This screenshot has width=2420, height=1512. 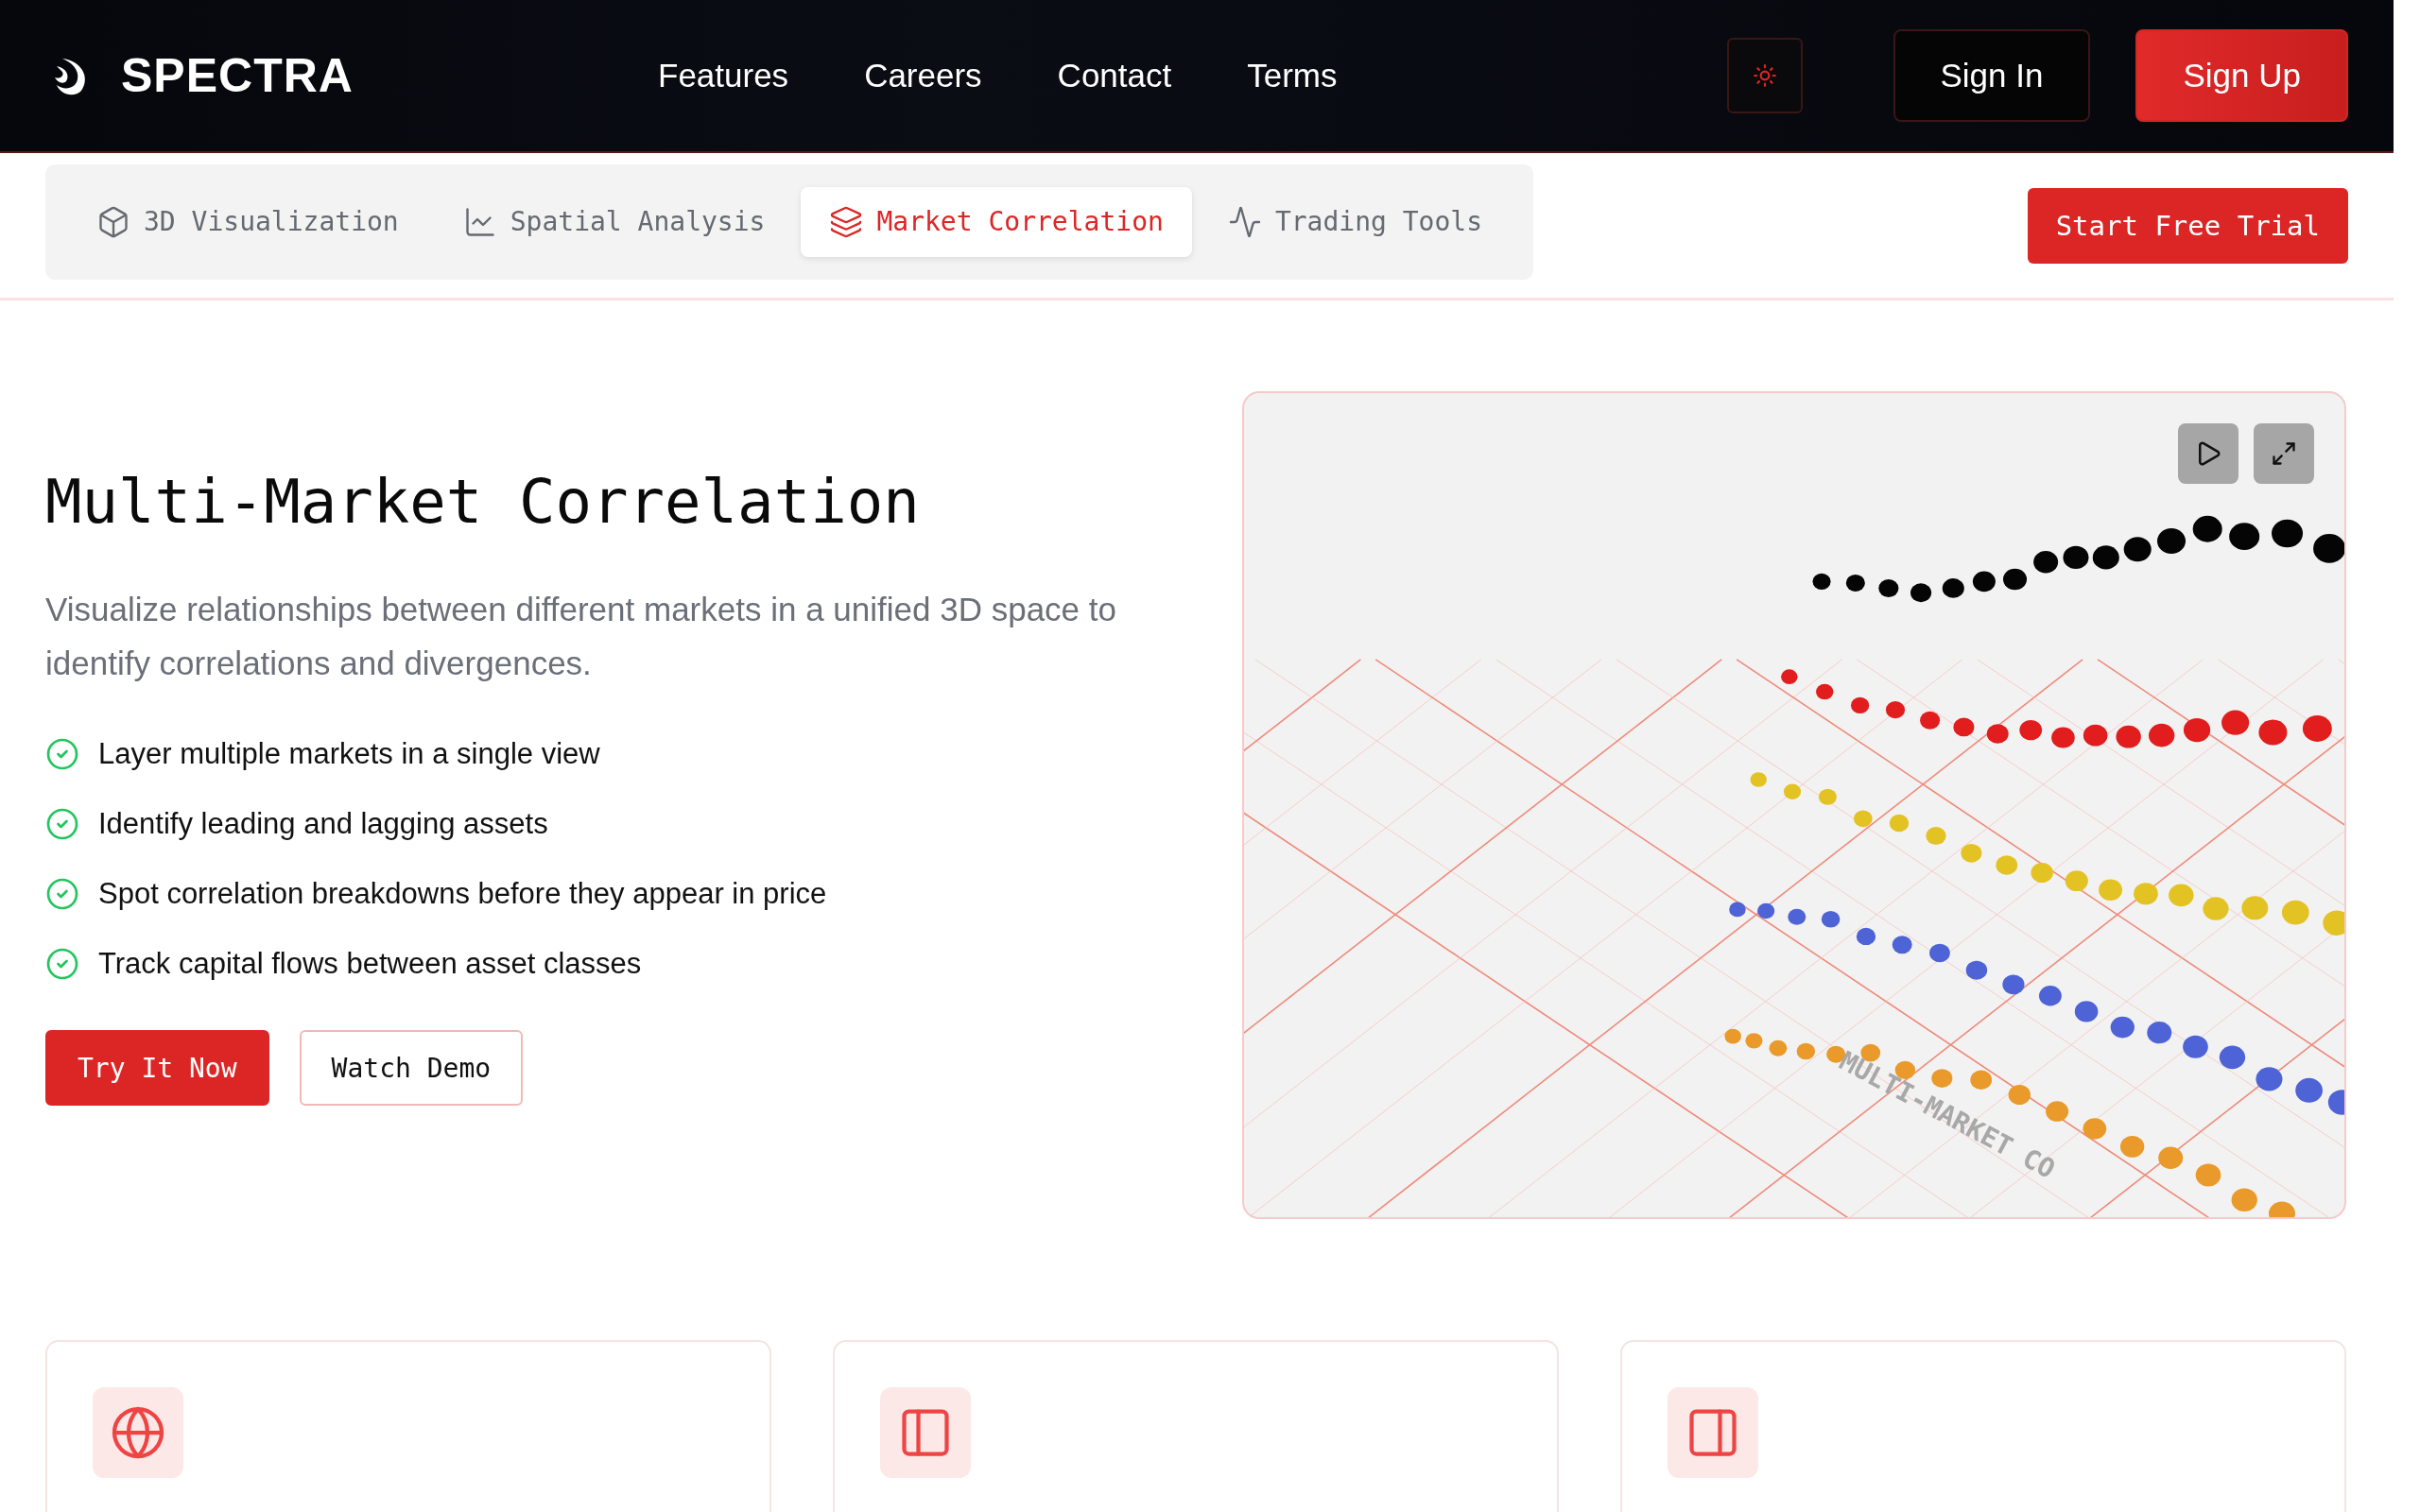 I want to click on nav-link: Terms, so click(x=1292, y=75).